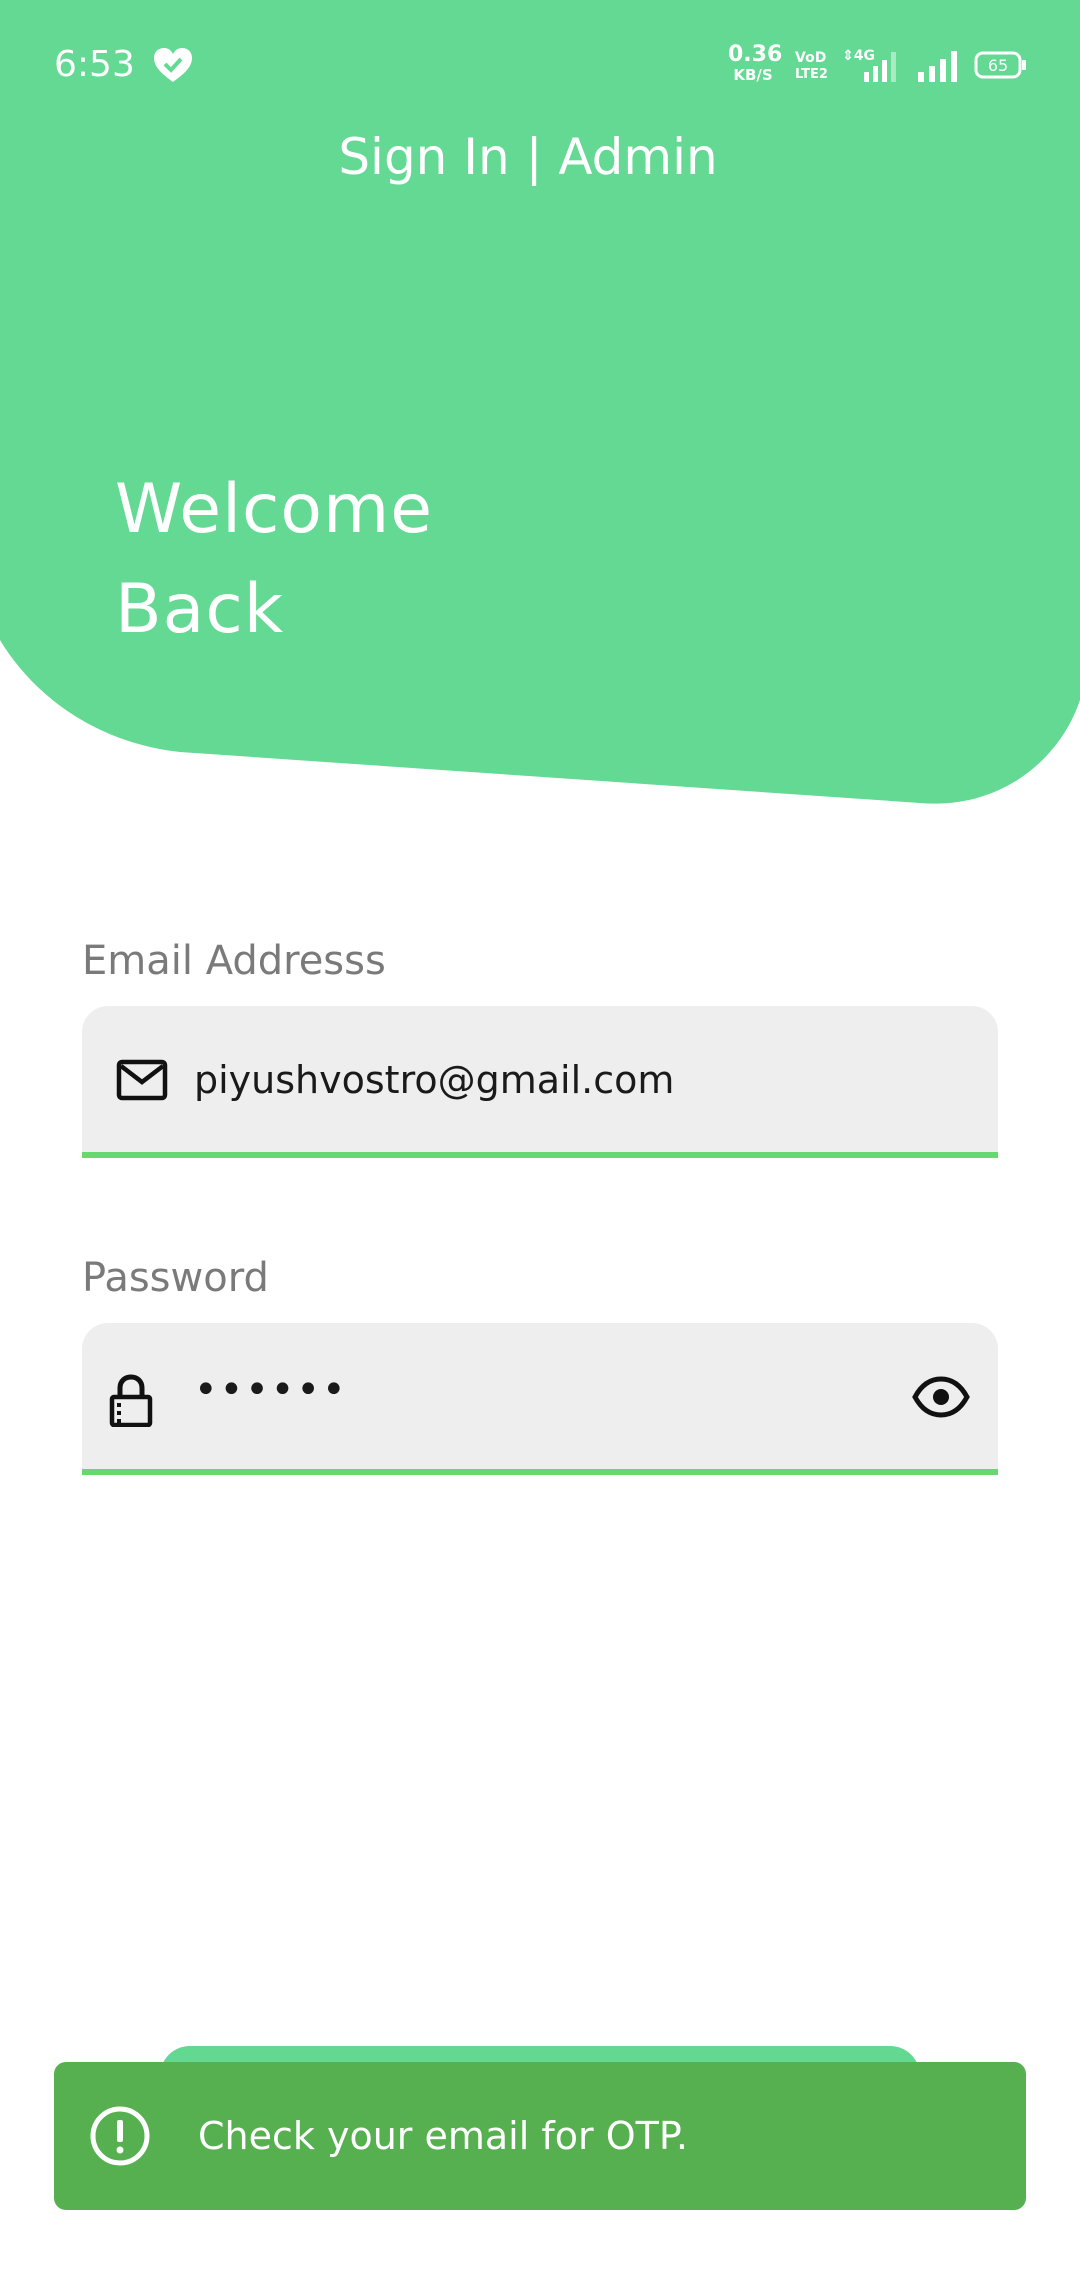  What do you see at coordinates (200, 609) in the screenshot?
I see `welcome-line-2: Back` at bounding box center [200, 609].